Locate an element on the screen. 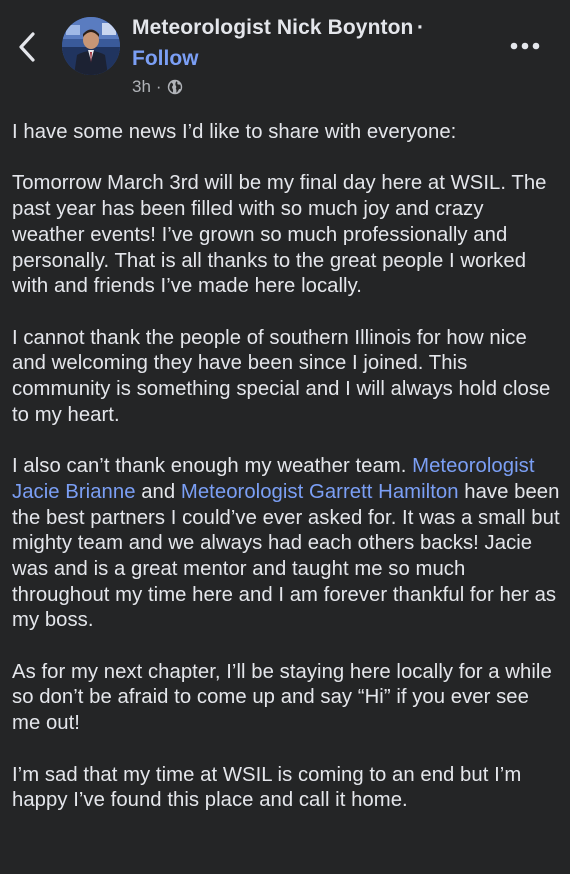 The width and height of the screenshot is (570, 874). more-horizontal-icon is located at coordinates (525, 46).